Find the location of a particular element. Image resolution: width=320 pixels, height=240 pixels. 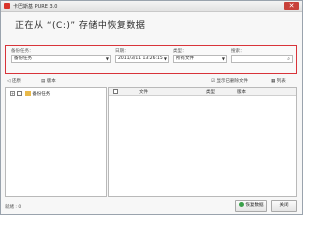

tree-item-backup-task: + 备份任务 is located at coordinates (30, 94).